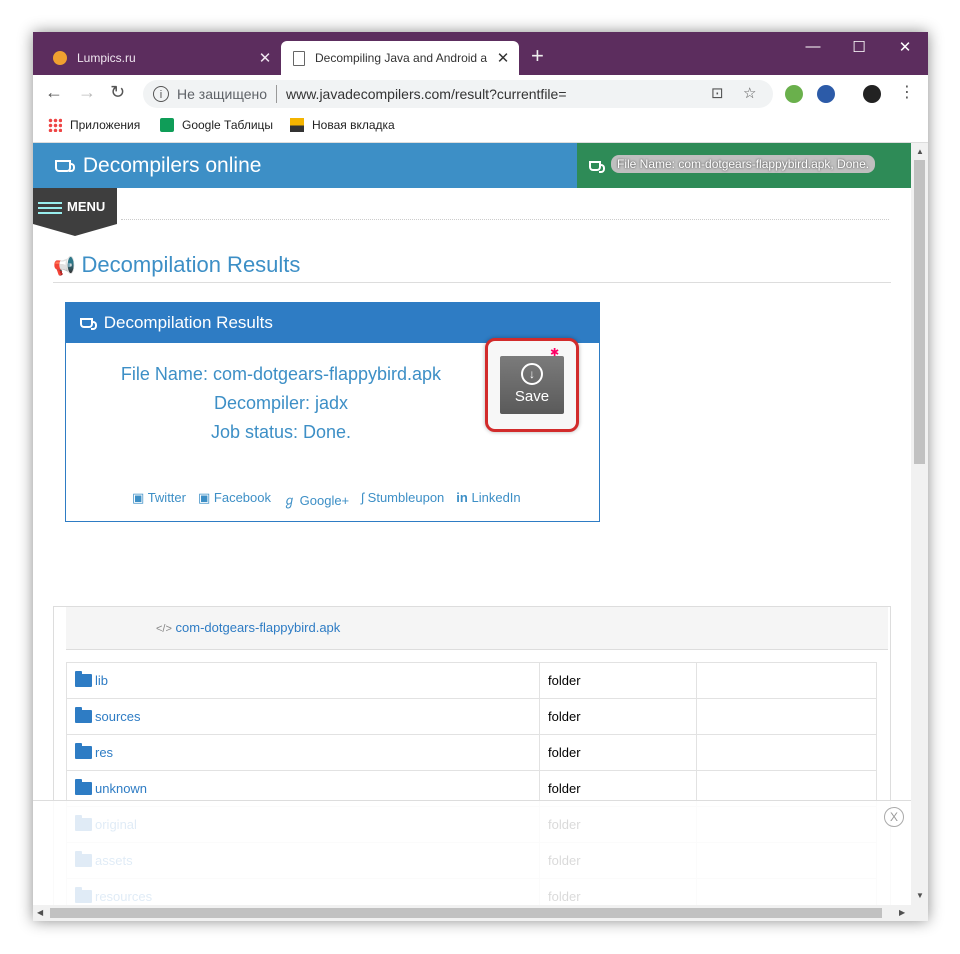  Describe the element at coordinates (749, 93) in the screenshot. I see `bookmark-star-icon: ☆` at that location.